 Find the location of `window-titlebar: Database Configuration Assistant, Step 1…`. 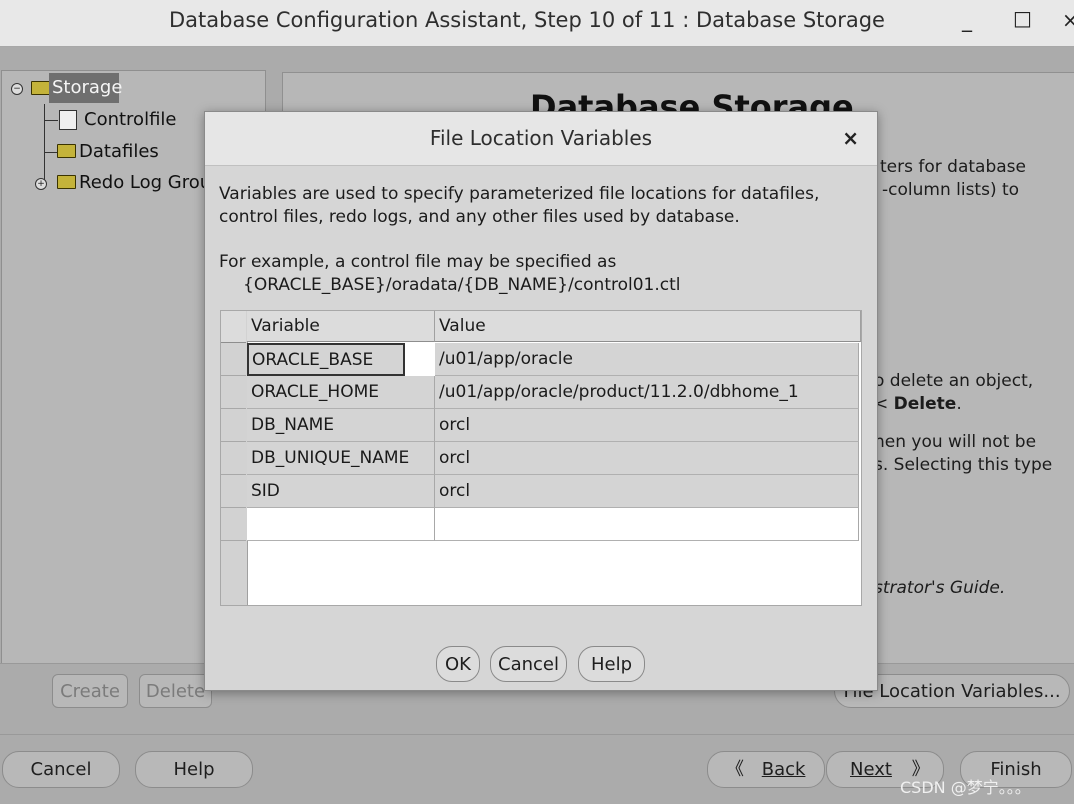

window-titlebar: Database Configuration Assistant, Step 1… is located at coordinates (537, 23).